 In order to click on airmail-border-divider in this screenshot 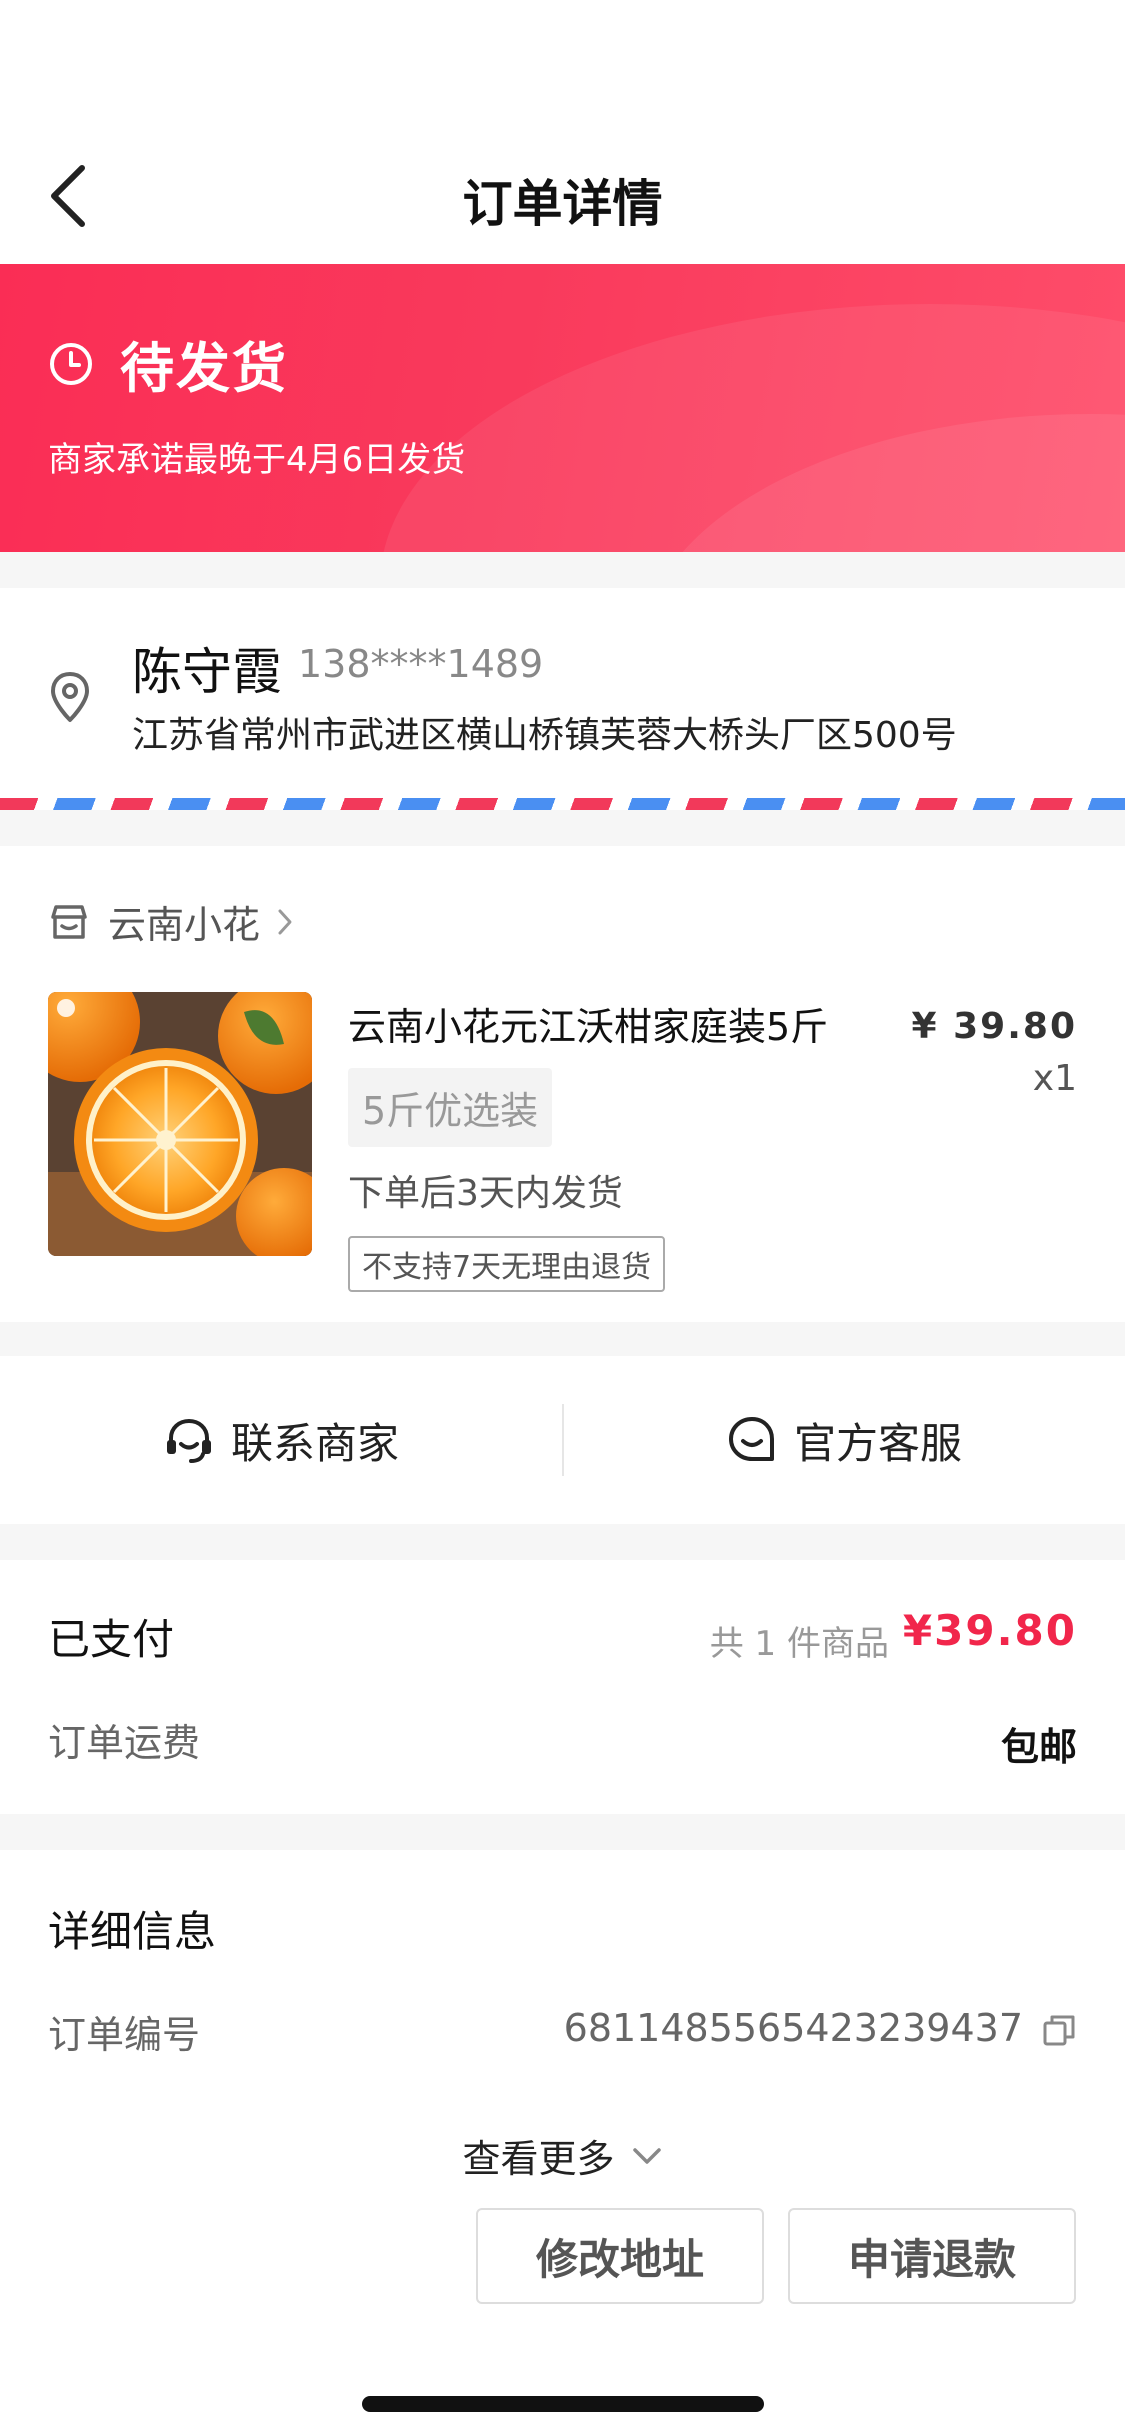, I will do `click(562, 804)`.